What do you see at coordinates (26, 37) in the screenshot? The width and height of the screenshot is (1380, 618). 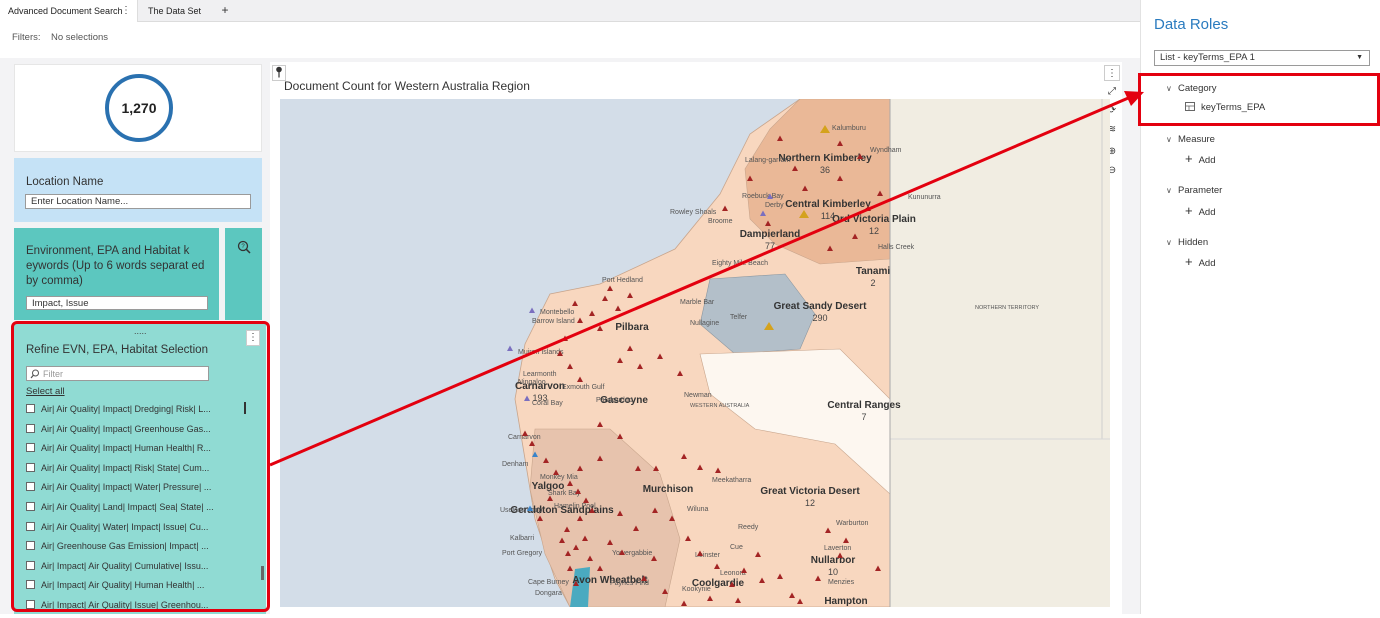 I see `filters-label: Filters:` at bounding box center [26, 37].